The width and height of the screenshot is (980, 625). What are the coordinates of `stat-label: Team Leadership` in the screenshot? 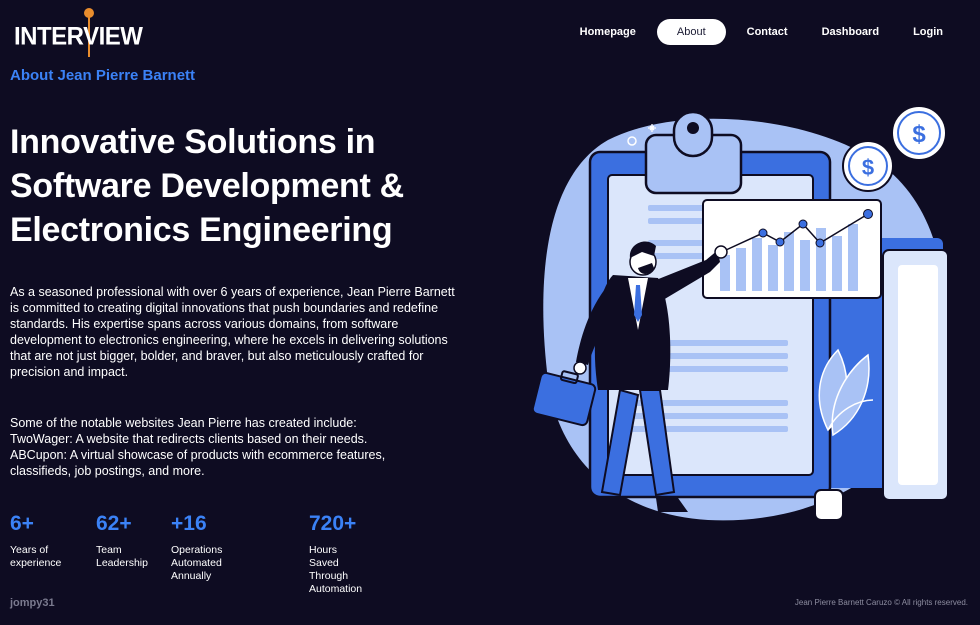 It's located at (122, 557).